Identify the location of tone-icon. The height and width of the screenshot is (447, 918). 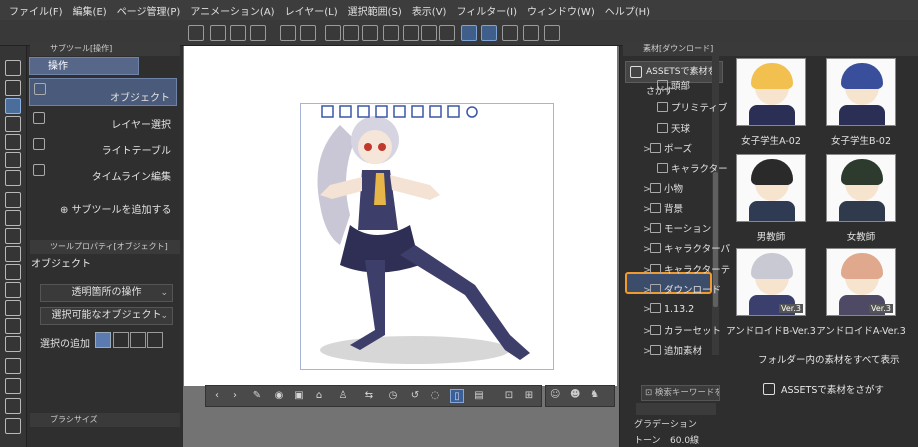
(429, 33).